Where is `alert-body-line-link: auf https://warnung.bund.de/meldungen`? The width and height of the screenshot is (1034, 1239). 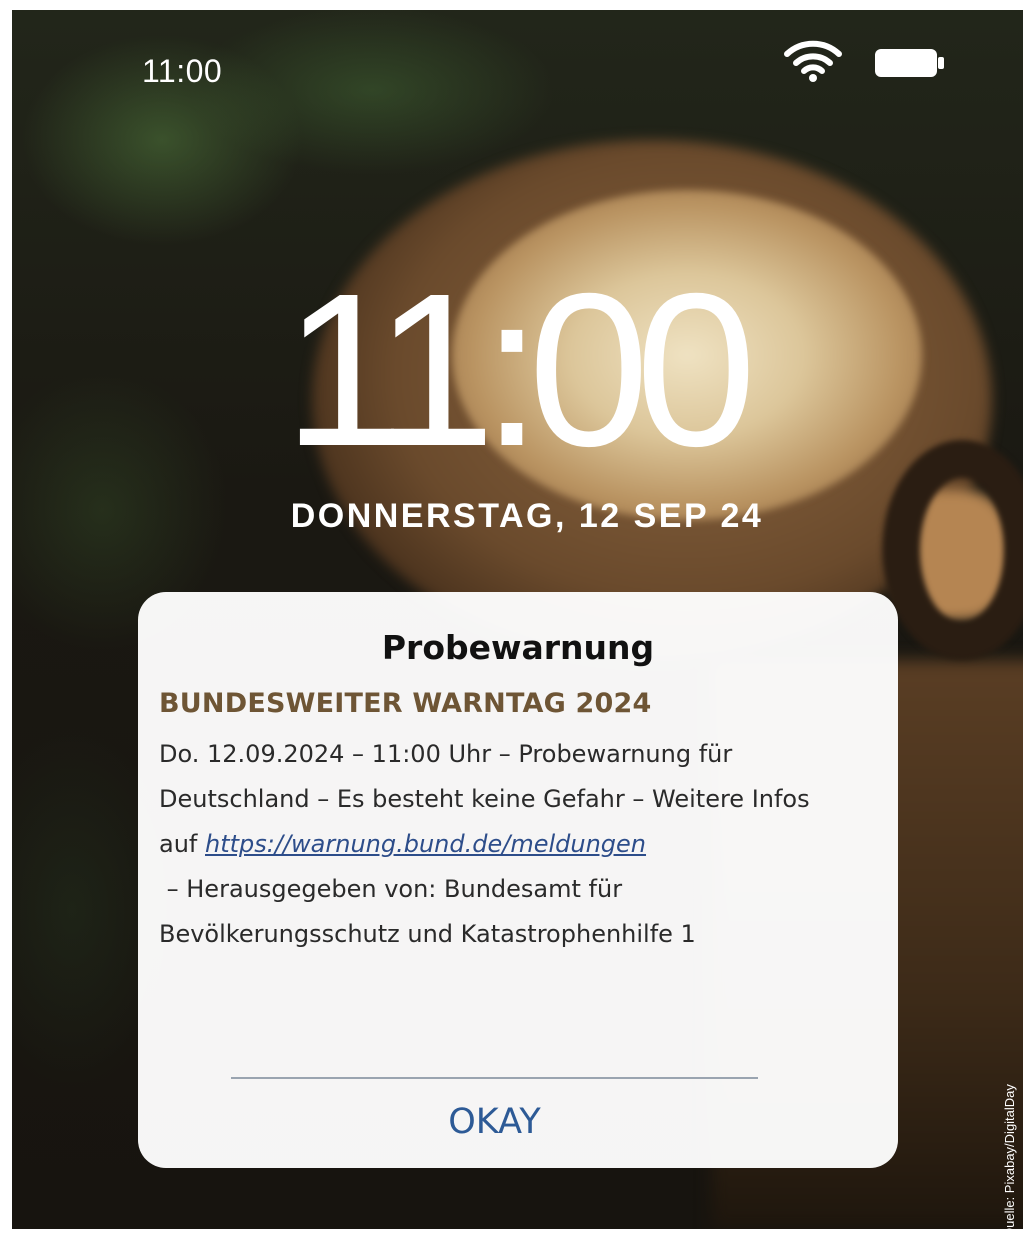
alert-body-line-link: auf https://warnung.bund.de/meldungen is located at coordinates (519, 844).